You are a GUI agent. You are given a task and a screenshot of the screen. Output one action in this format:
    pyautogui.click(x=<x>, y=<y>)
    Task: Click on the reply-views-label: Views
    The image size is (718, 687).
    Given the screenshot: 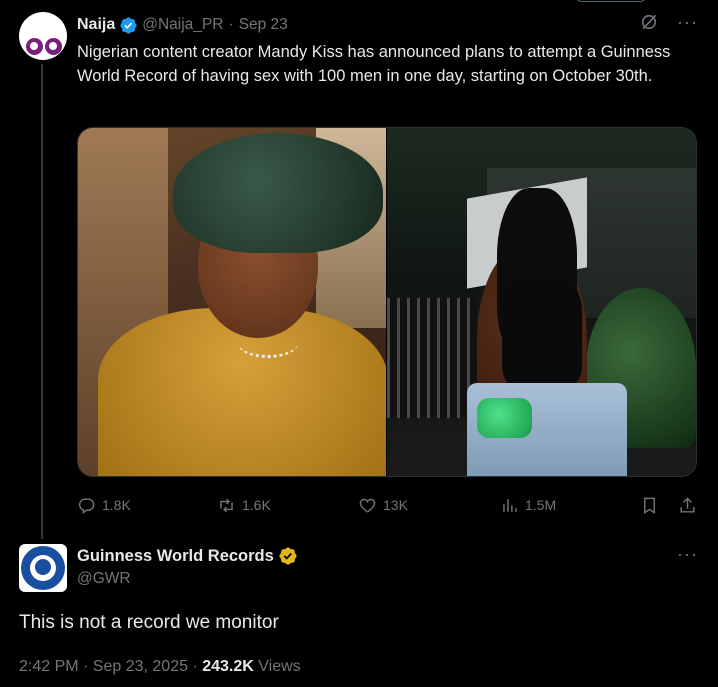 What is the action you would take?
    pyautogui.click(x=277, y=666)
    